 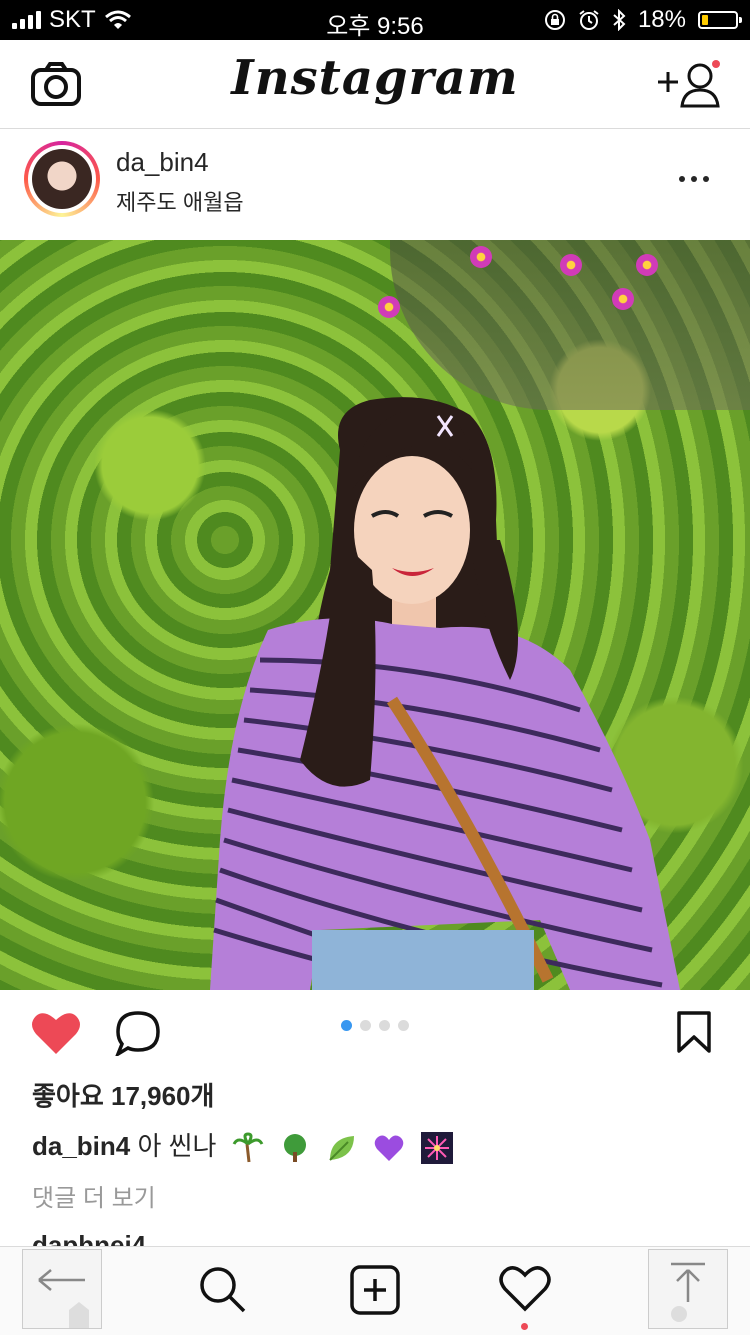 What do you see at coordinates (694, 179) in the screenshot?
I see `more-options-icon` at bounding box center [694, 179].